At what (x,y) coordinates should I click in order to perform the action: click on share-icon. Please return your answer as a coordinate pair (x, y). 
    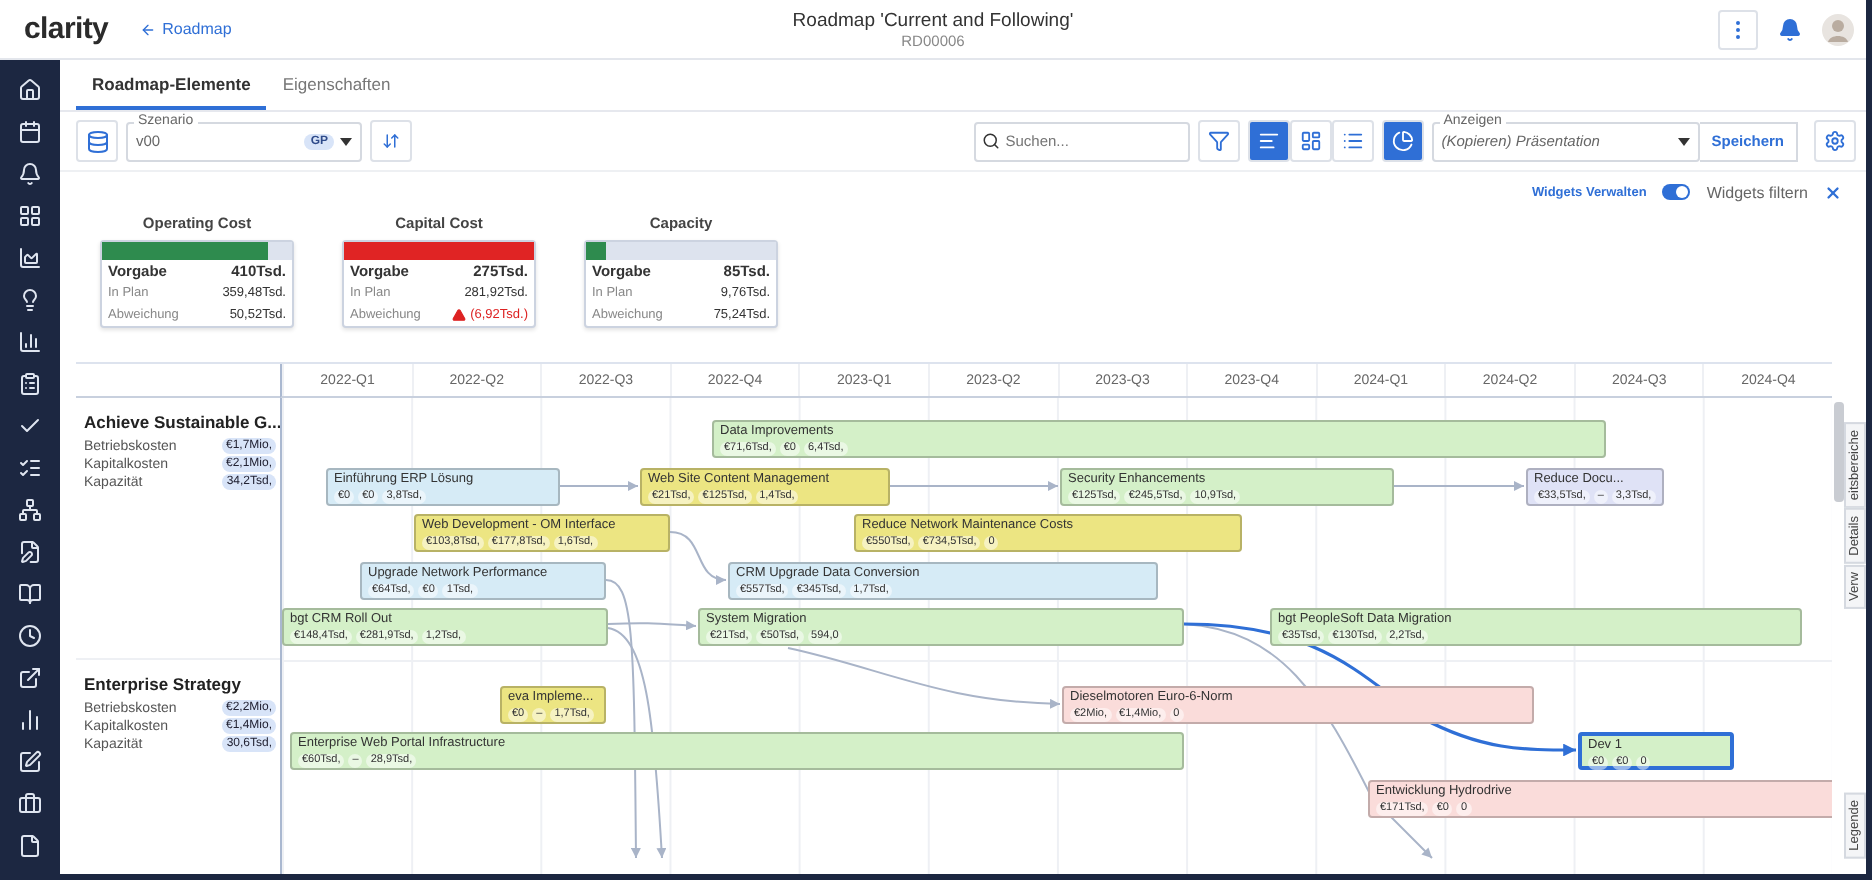
    Looking at the image, I should click on (30, 677).